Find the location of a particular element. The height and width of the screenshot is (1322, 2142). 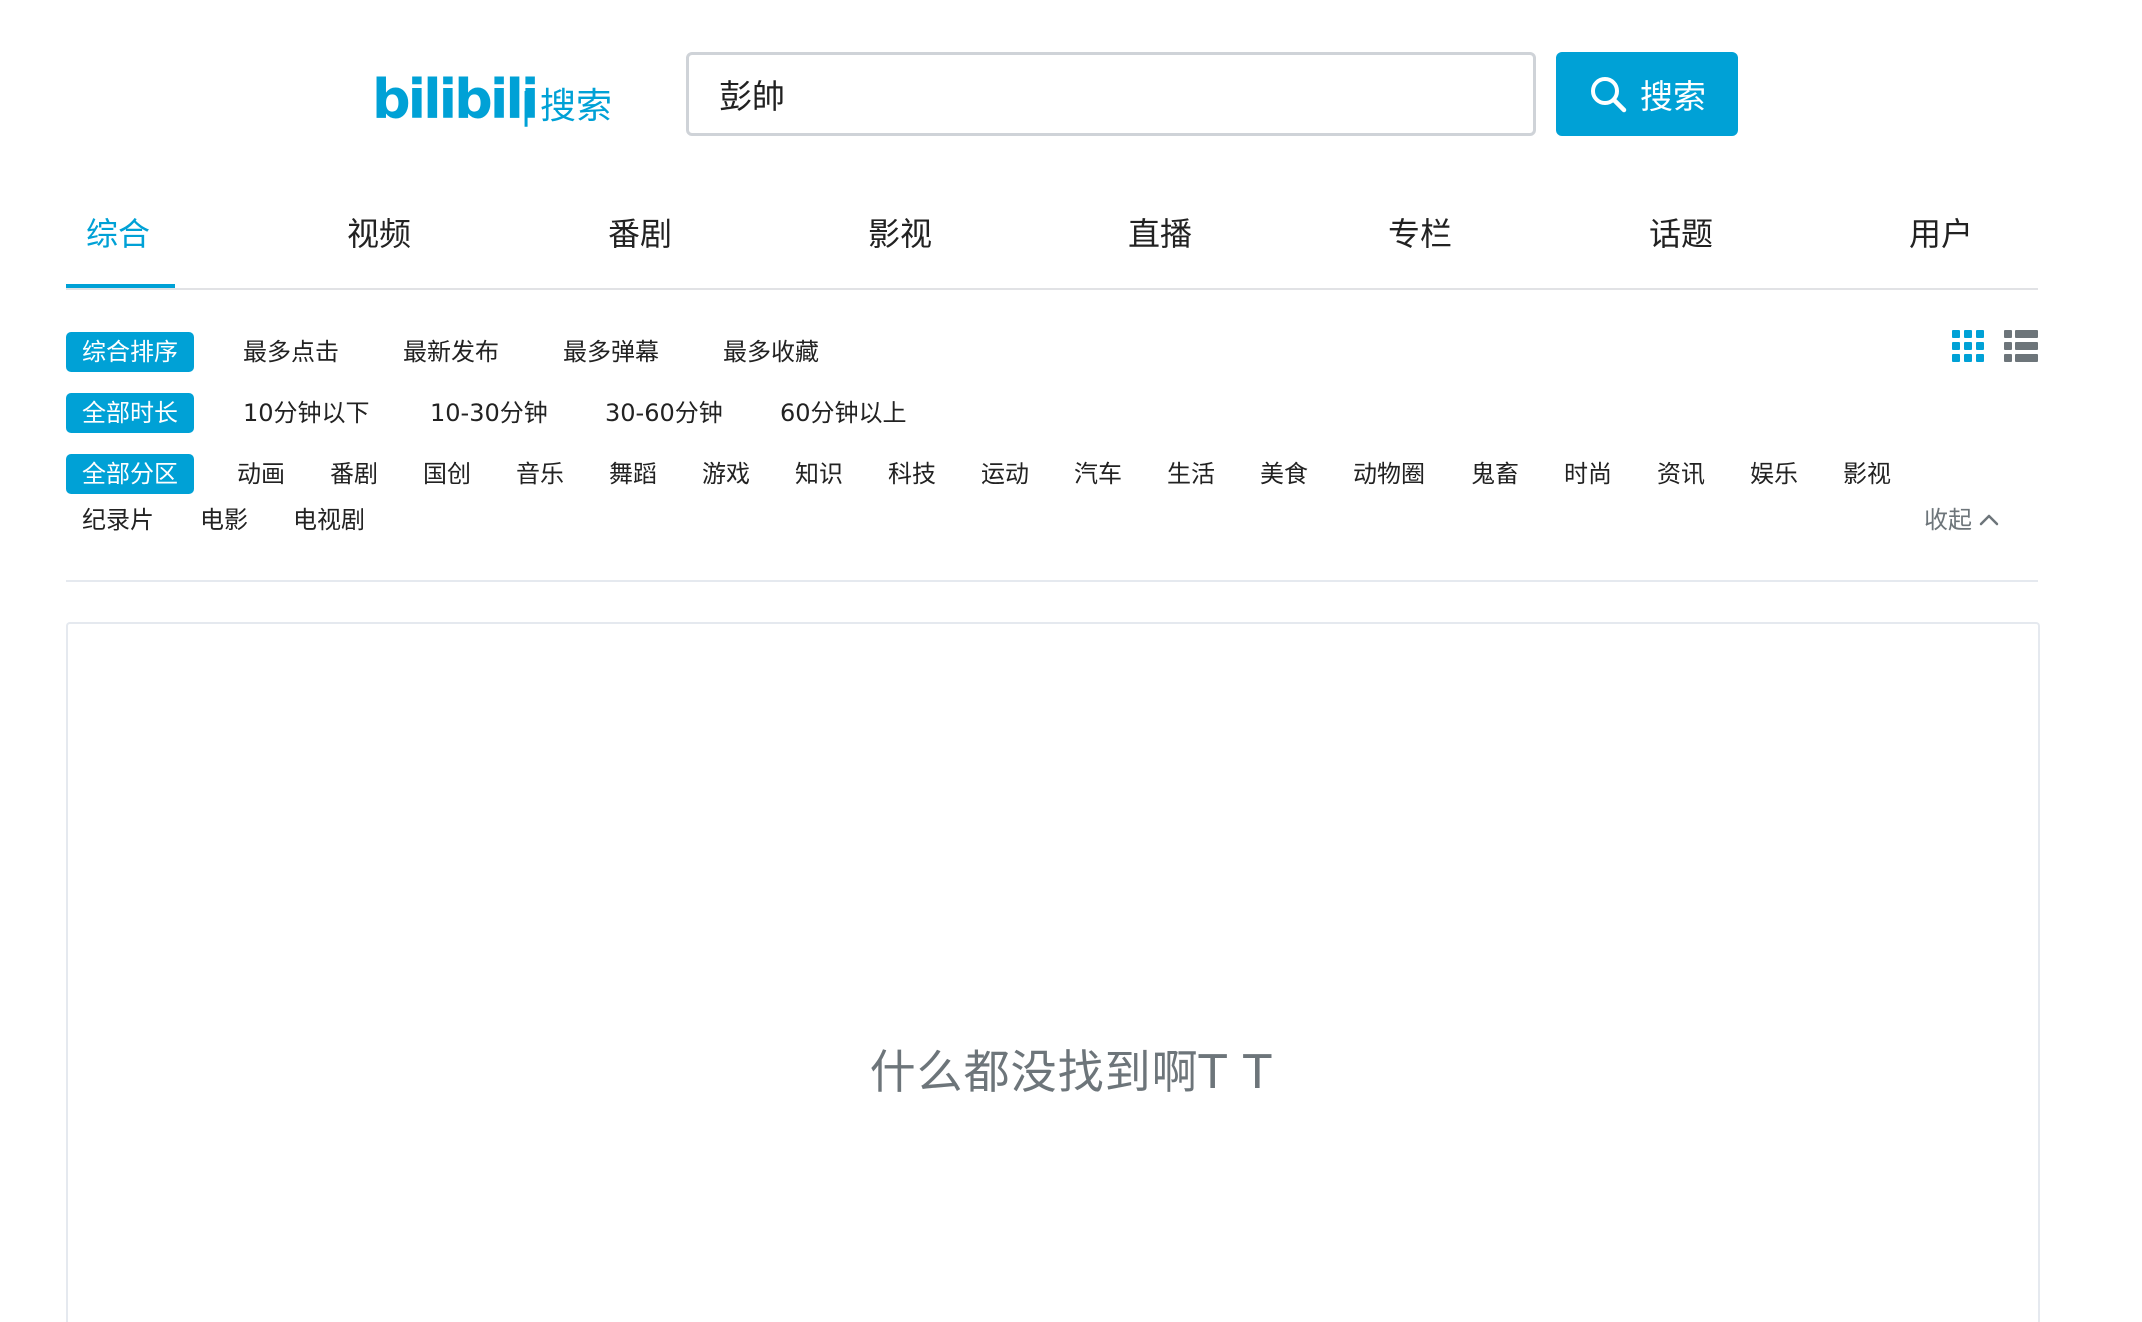

sort-option: 最多收藏 is located at coordinates (771, 352).